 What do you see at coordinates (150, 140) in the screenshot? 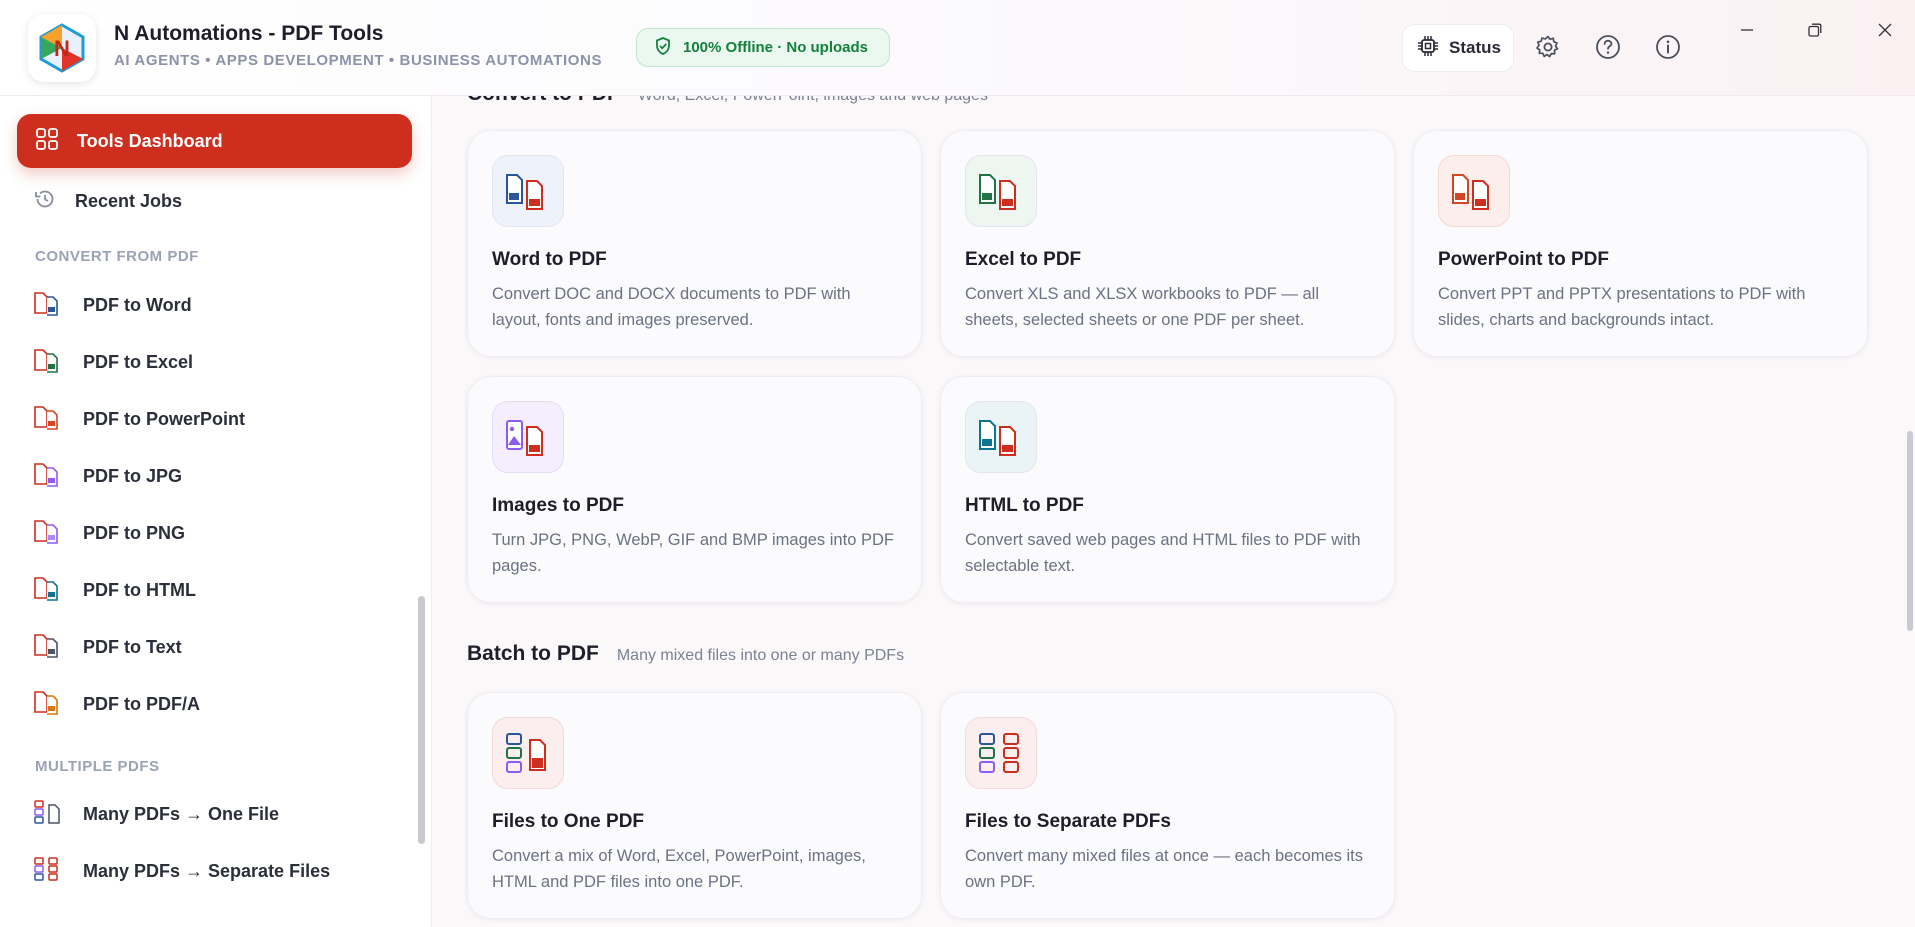
I see `sidebar-item-label: Tools Dashboard` at bounding box center [150, 140].